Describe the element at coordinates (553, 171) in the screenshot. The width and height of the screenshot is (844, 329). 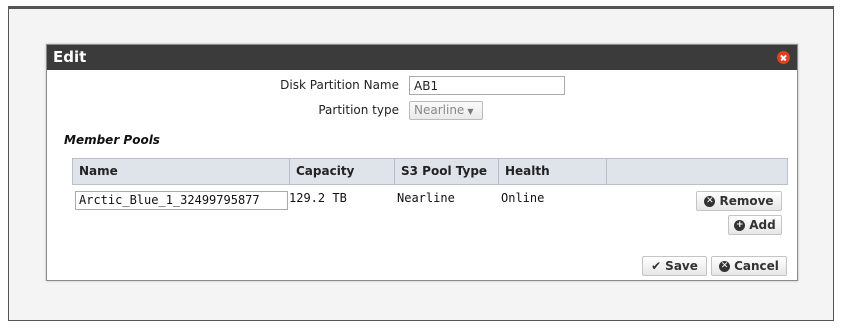
I see `column-header-health: Health` at that location.